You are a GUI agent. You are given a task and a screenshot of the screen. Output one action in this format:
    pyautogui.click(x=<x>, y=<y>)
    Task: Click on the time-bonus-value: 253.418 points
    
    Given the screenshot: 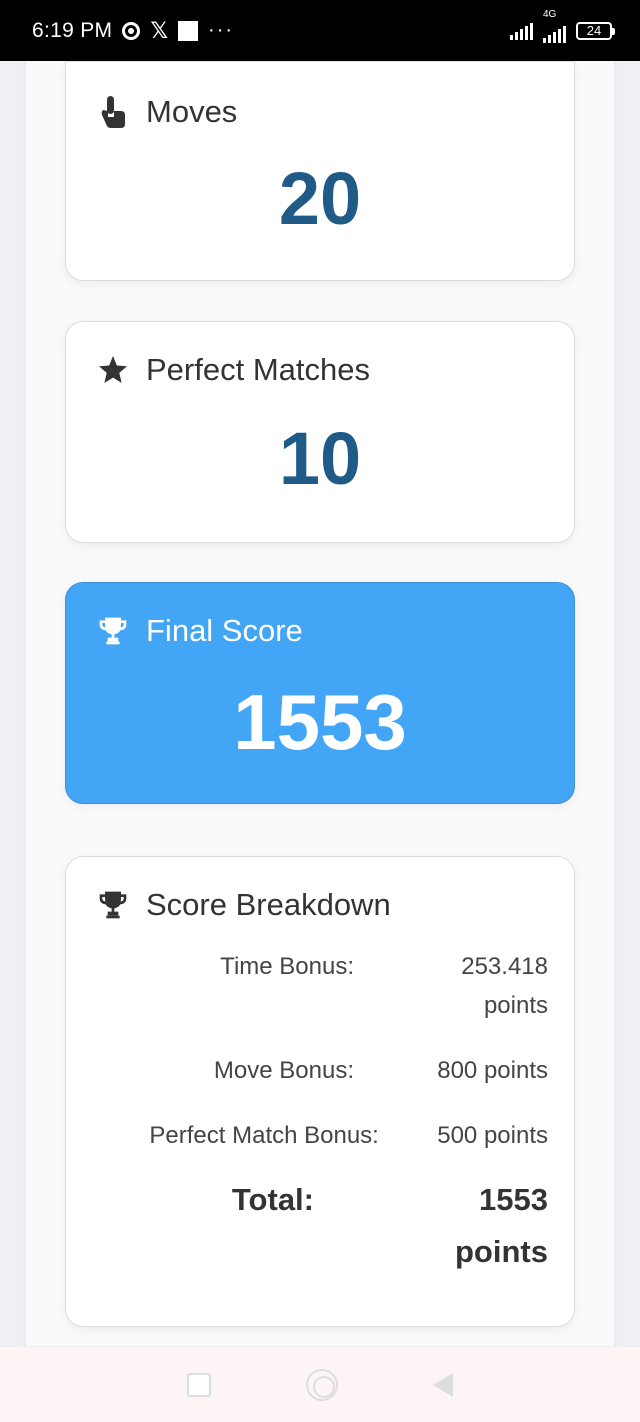 What is the action you would take?
    pyautogui.click(x=468, y=999)
    